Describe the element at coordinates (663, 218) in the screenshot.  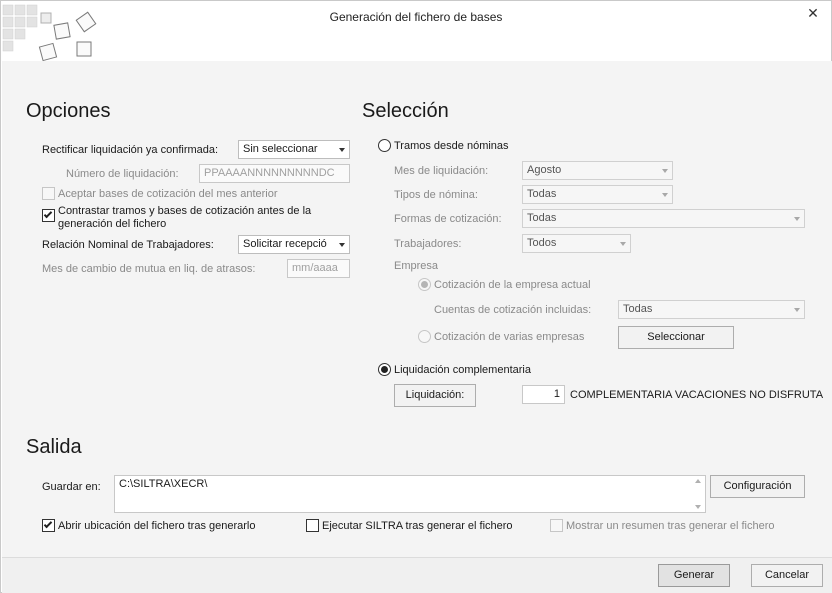
I see `formas-select: Todas` at that location.